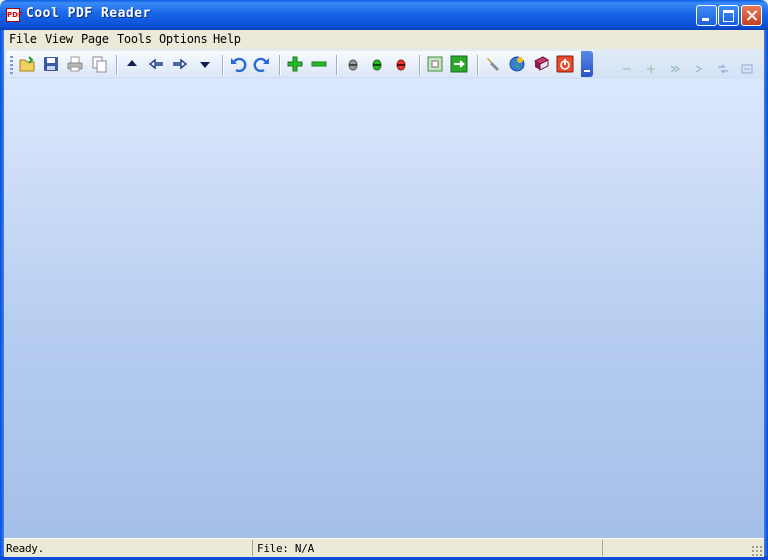 Image resolution: width=768 pixels, height=560 pixels. Describe the element at coordinates (353, 64) in the screenshot. I see `fit-width-icon` at that location.